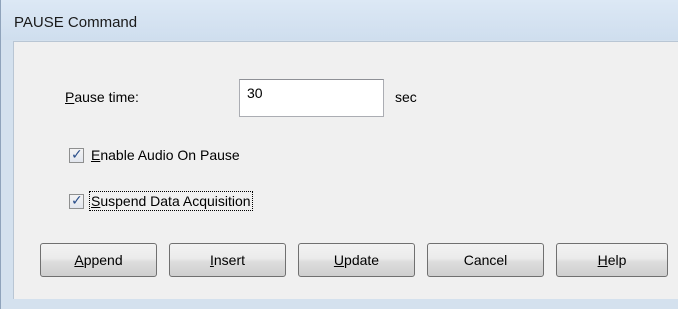  Describe the element at coordinates (311, 98) in the screenshot. I see `pause-time-input: 30` at that location.